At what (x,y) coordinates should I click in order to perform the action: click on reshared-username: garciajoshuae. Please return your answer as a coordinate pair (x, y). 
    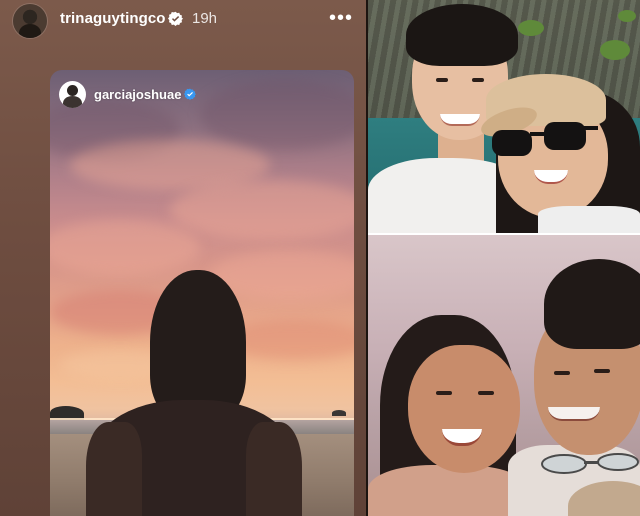
    Looking at the image, I should click on (137, 94).